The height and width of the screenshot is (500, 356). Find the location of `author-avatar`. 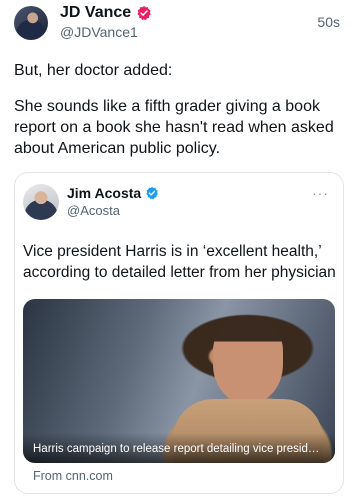

author-avatar is located at coordinates (31, 23).